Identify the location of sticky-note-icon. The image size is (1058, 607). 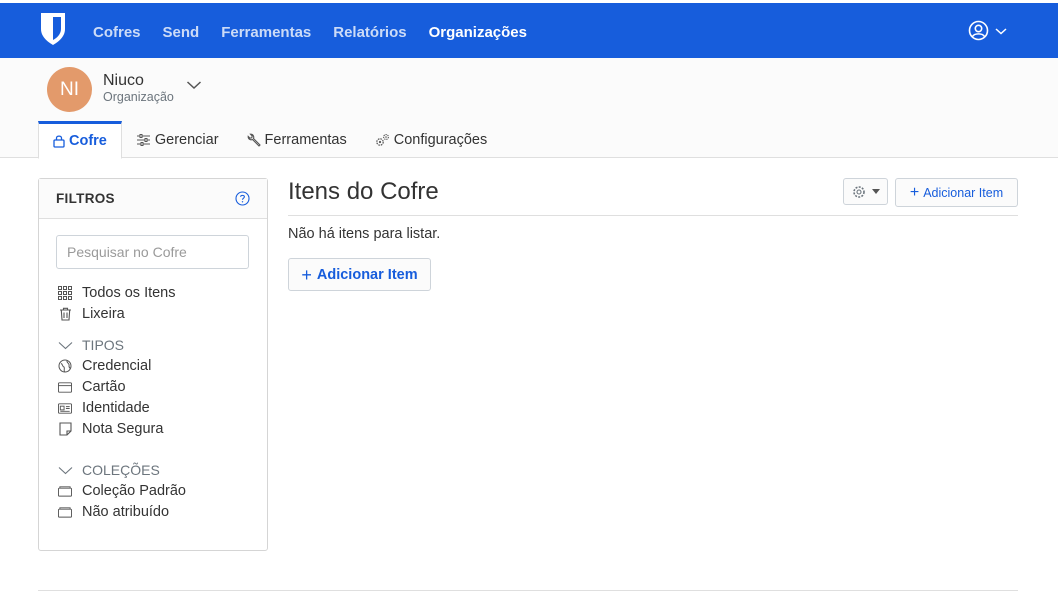
(65, 429).